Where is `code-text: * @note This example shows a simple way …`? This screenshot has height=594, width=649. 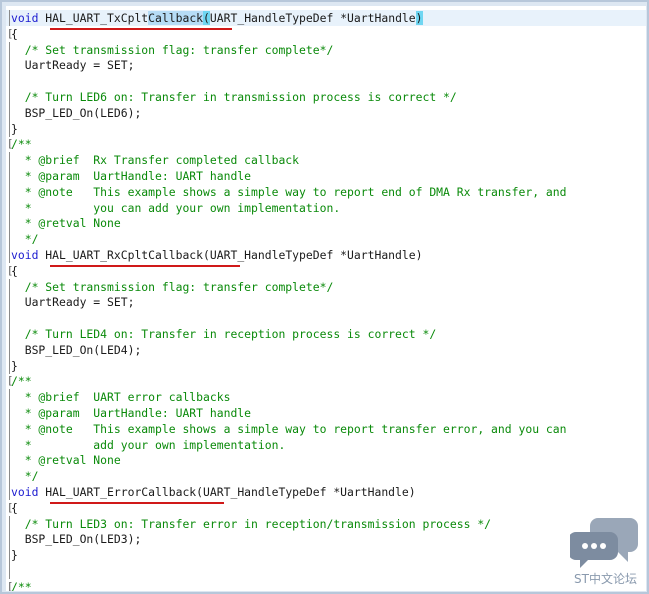 code-text: * @note This example shows a simple way … is located at coordinates (289, 429).